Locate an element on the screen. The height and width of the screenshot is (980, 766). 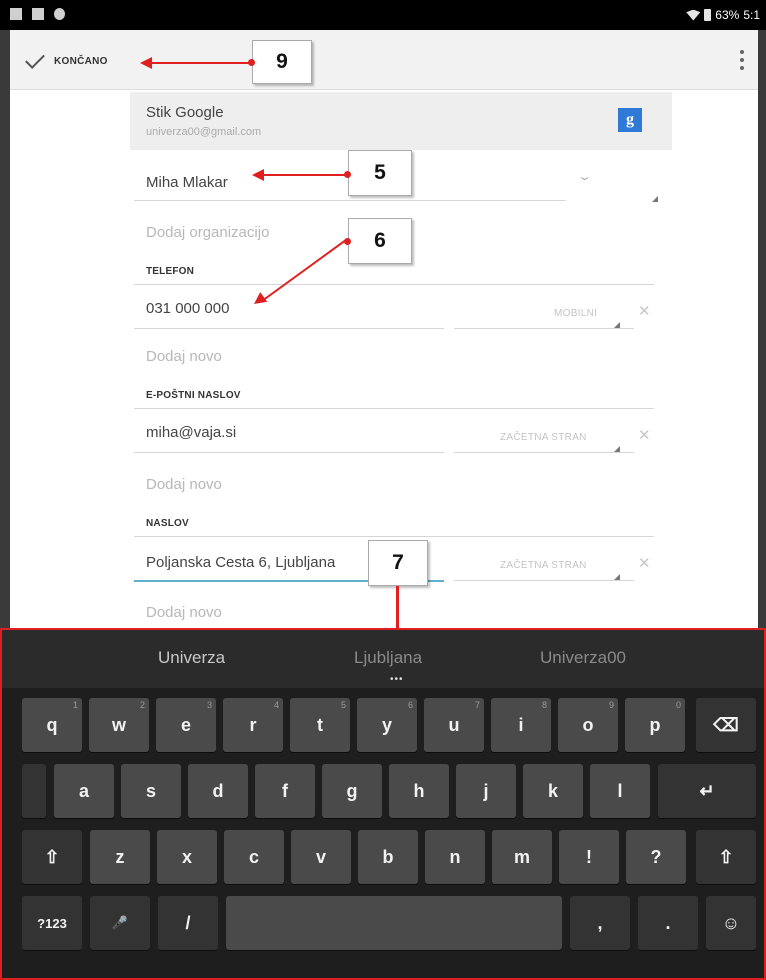
account-email: univerza00@gmail.com is located at coordinates (204, 132).